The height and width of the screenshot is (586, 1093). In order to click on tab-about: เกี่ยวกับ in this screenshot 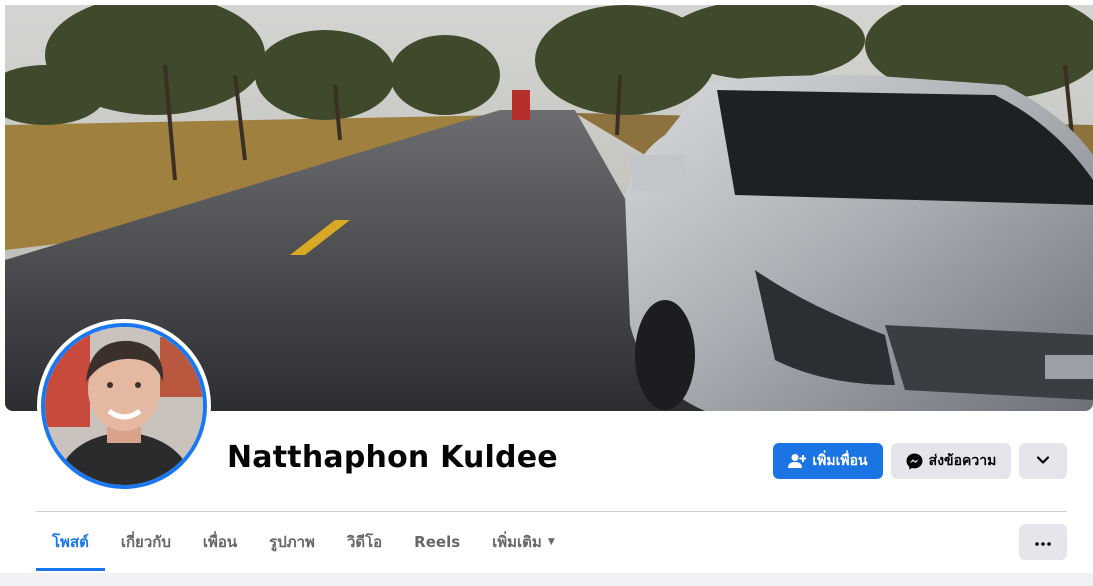, I will do `click(146, 542)`.